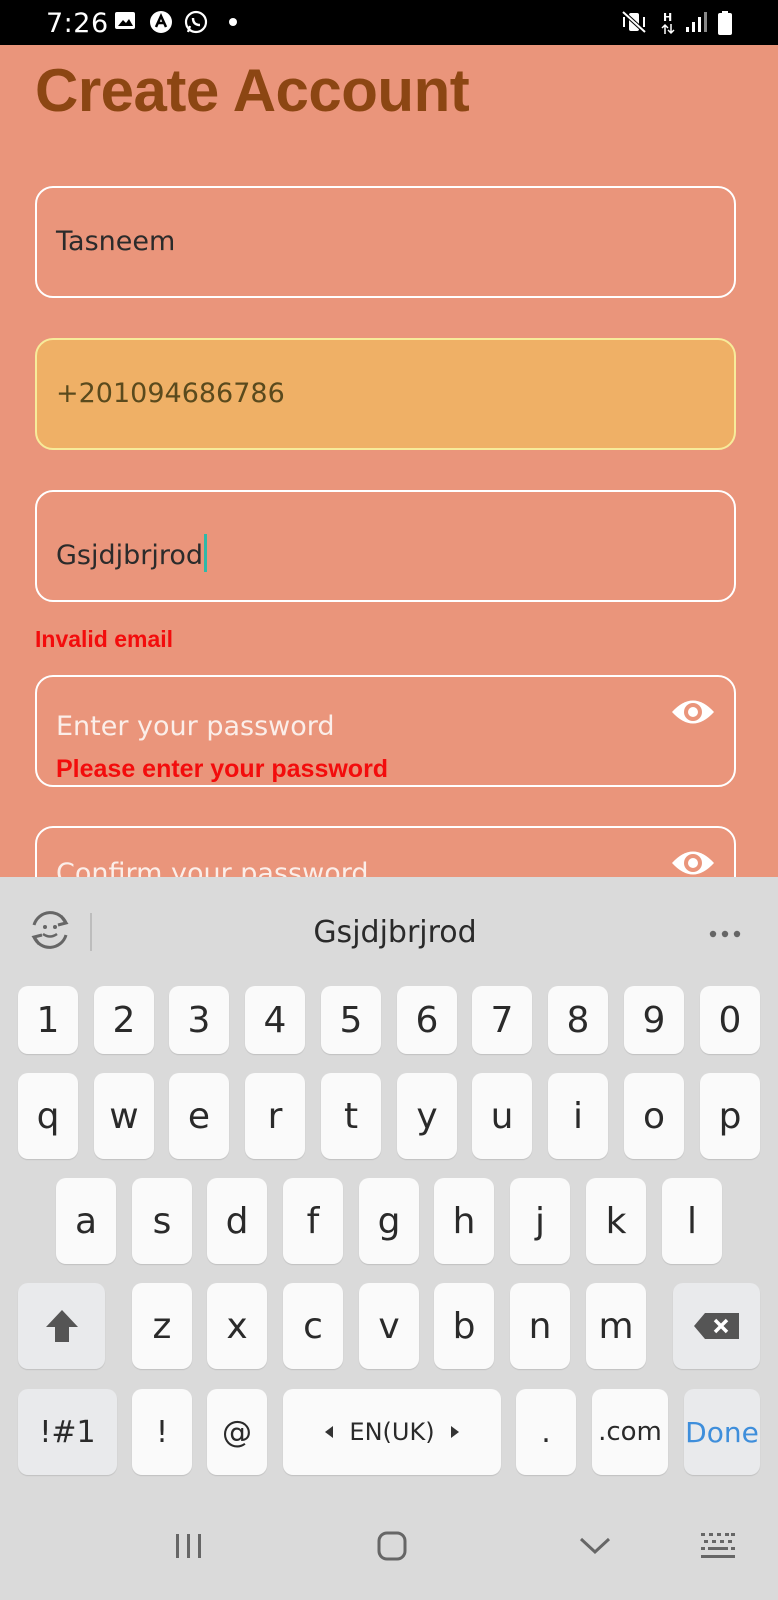 Image resolution: width=778 pixels, height=1600 pixels. I want to click on period-key: ., so click(546, 1432).